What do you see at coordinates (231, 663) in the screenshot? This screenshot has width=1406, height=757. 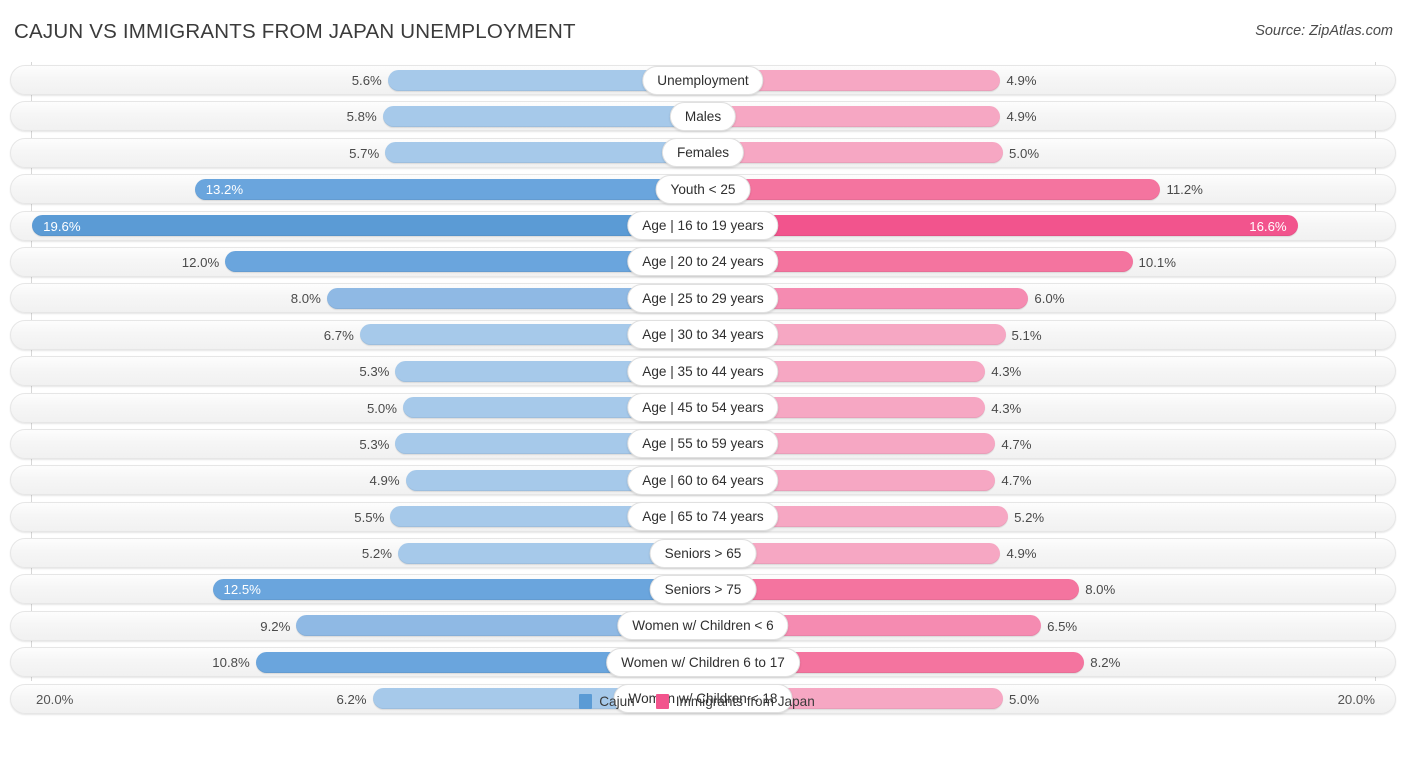 I see `value-label-cajun: 10.8%` at bounding box center [231, 663].